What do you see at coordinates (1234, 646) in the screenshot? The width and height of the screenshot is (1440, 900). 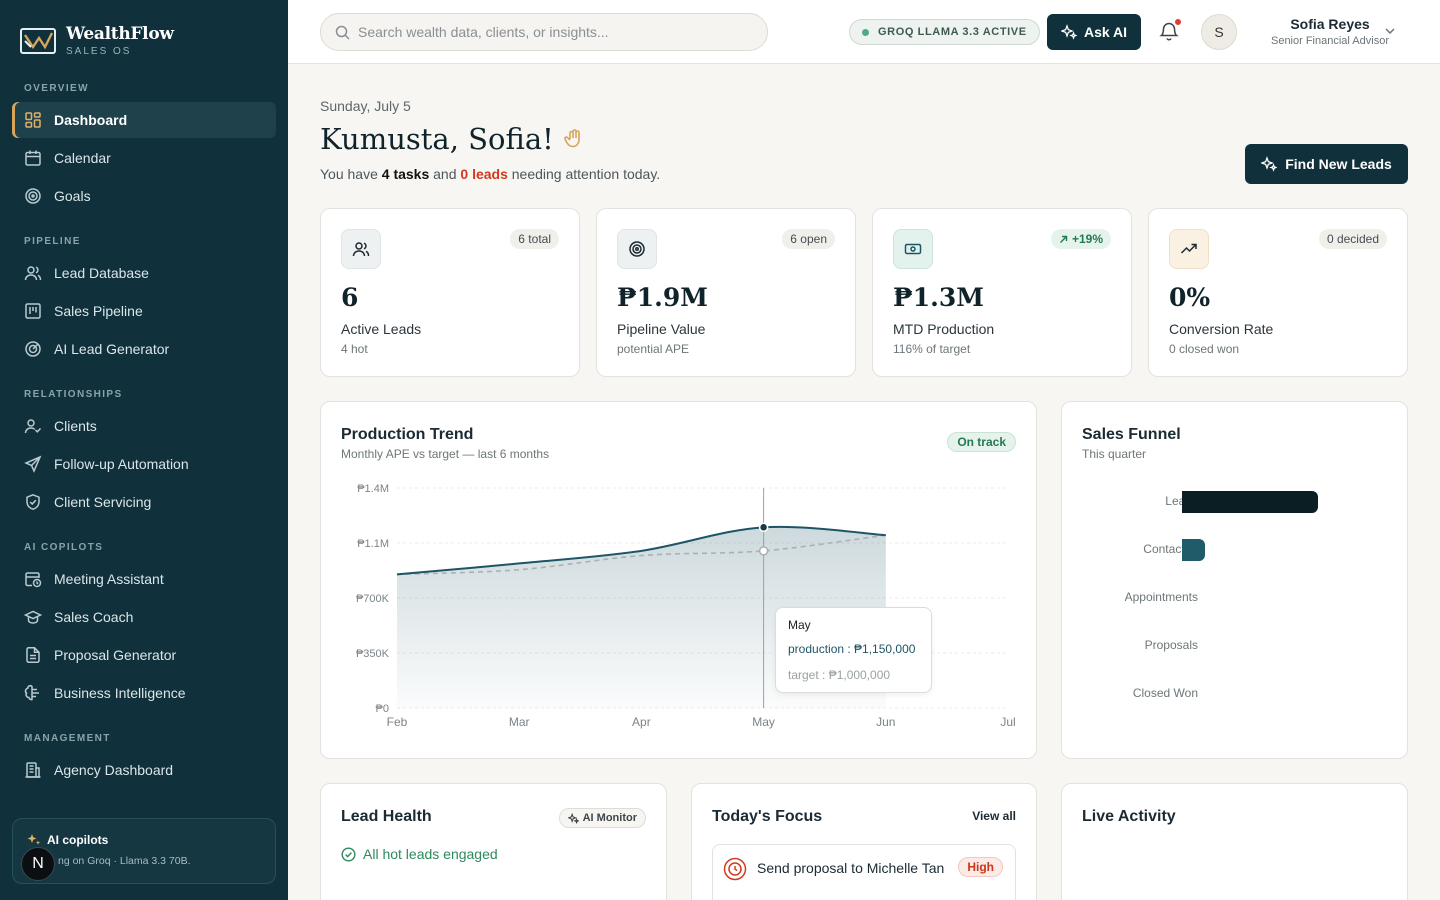 I see `funnel-row: Proposals` at bounding box center [1234, 646].